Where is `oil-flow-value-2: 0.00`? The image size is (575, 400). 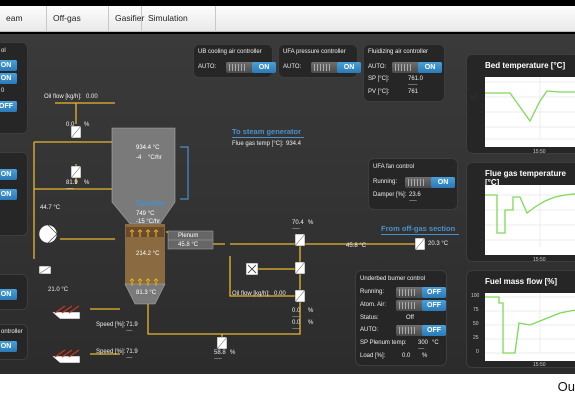
oil-flow-value-2: 0.00 is located at coordinates (280, 294).